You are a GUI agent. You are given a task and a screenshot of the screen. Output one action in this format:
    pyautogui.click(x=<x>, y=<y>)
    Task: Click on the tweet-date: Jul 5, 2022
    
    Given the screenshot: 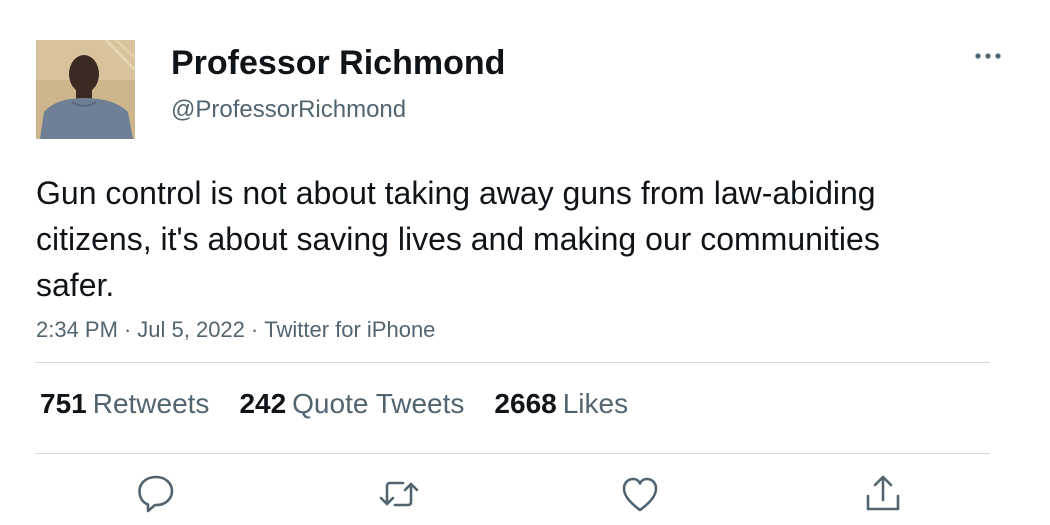 What is the action you would take?
    pyautogui.click(x=191, y=329)
    